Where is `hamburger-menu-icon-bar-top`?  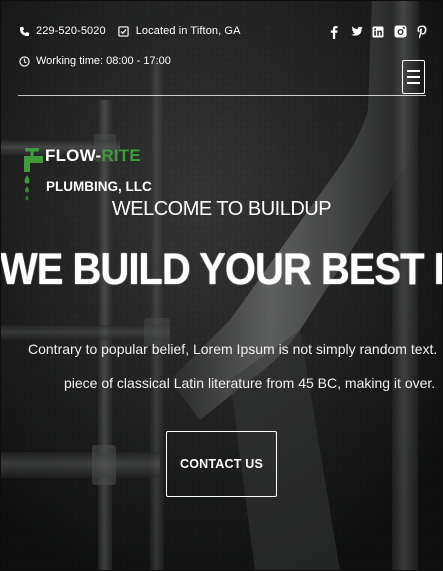 hamburger-menu-icon-bar-top is located at coordinates (413, 71).